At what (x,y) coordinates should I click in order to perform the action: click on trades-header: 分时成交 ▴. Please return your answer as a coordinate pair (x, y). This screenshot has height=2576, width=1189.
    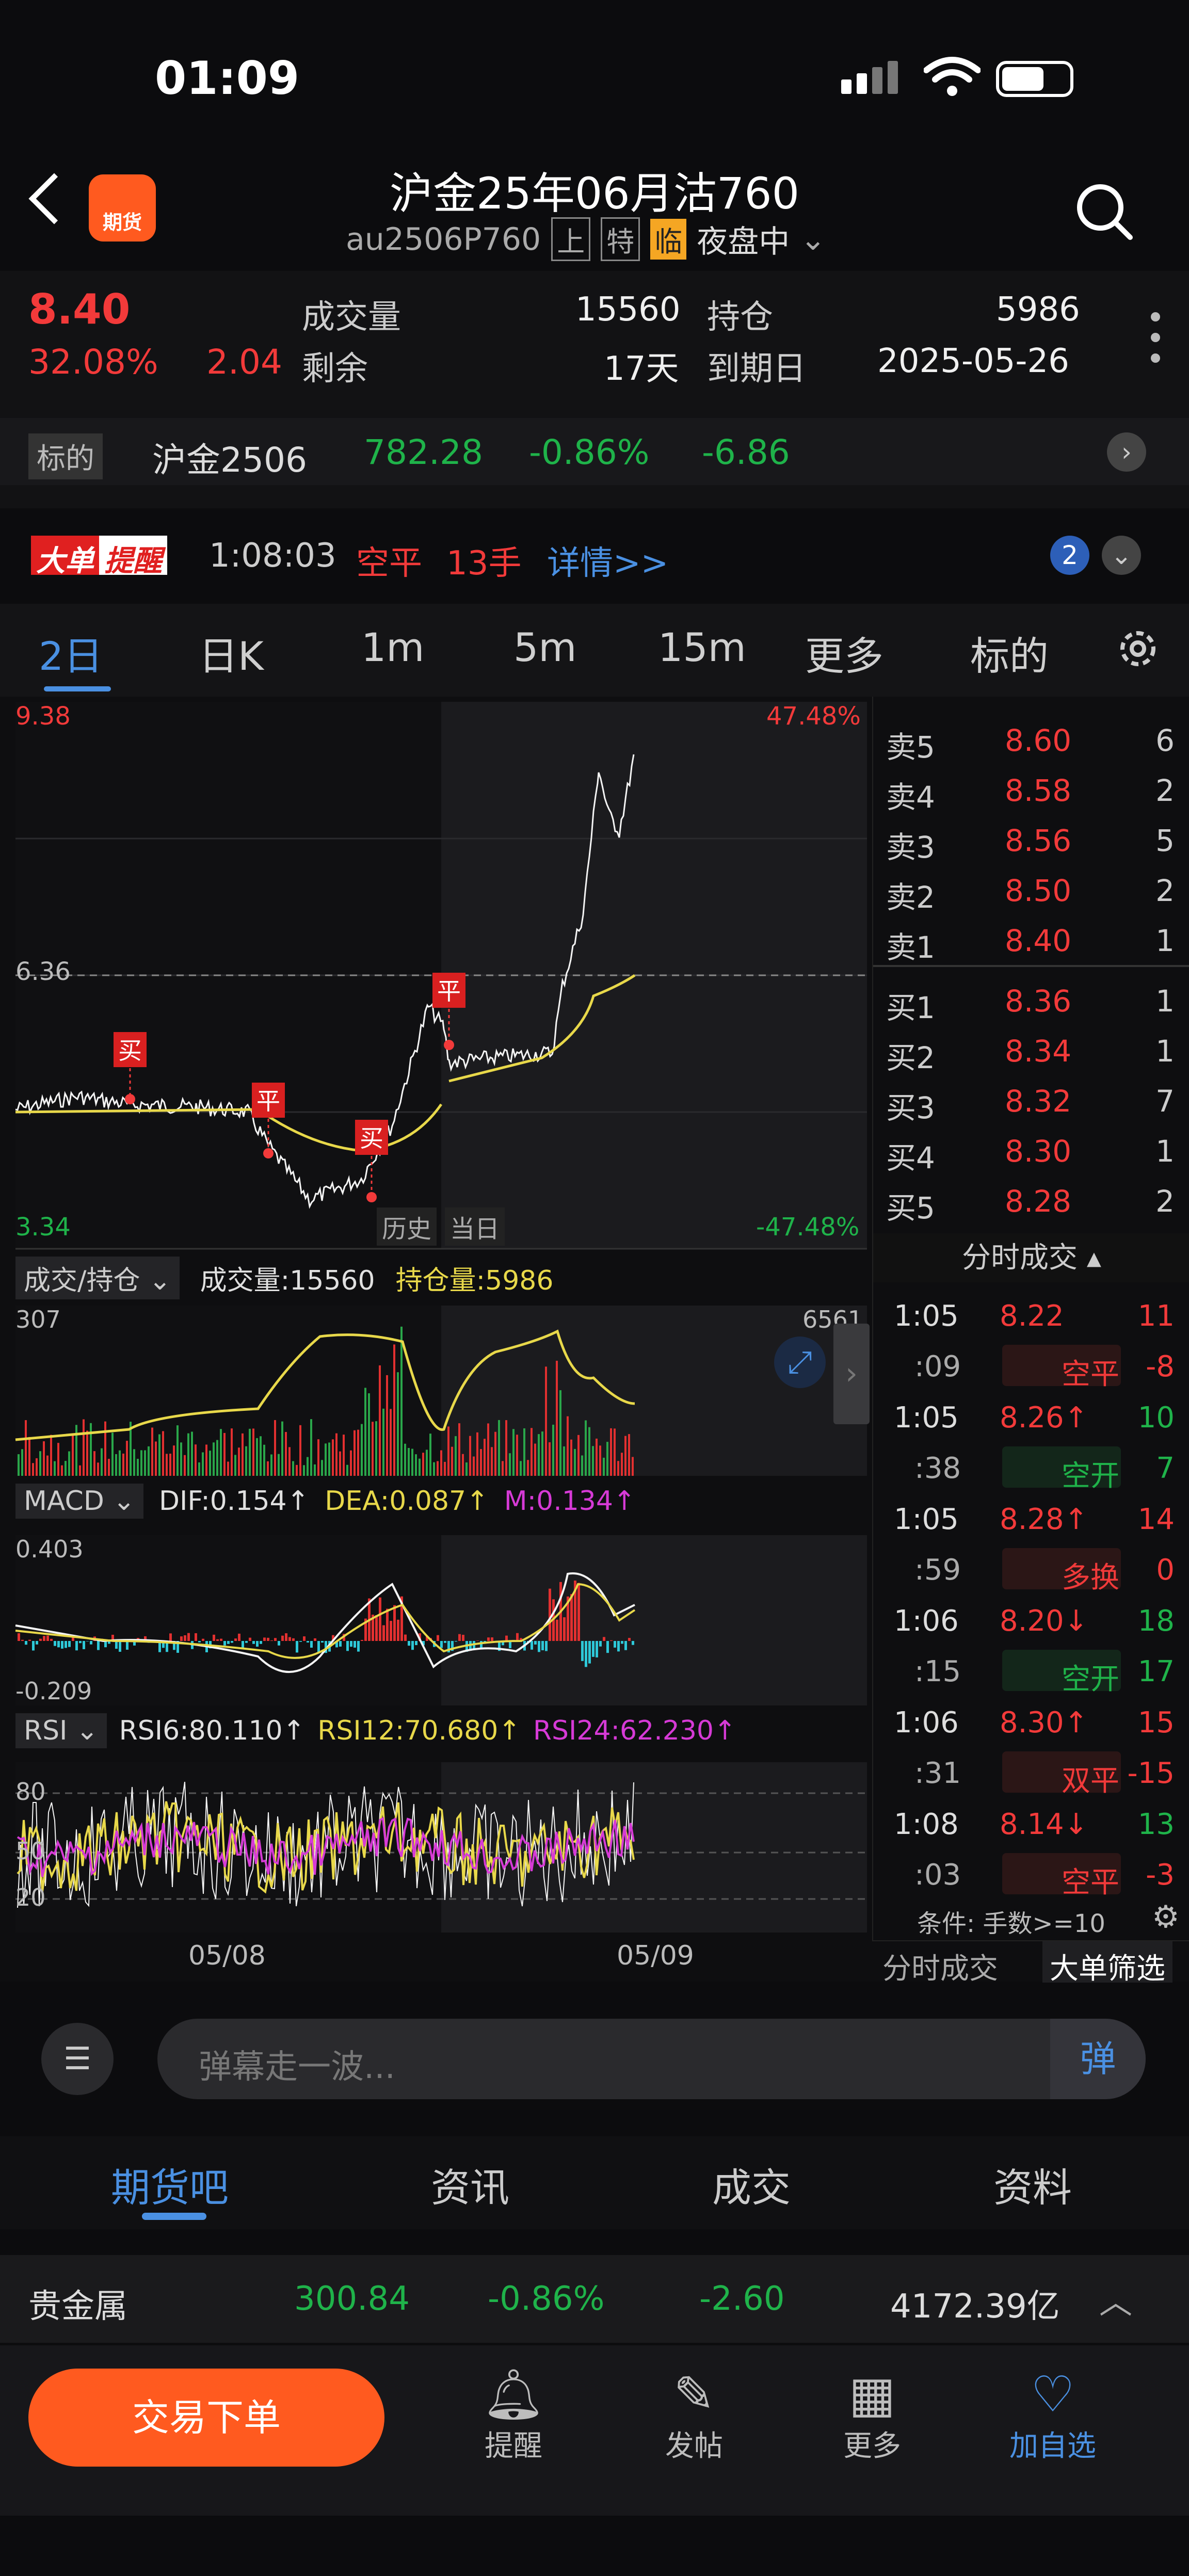
    Looking at the image, I should click on (1031, 1258).